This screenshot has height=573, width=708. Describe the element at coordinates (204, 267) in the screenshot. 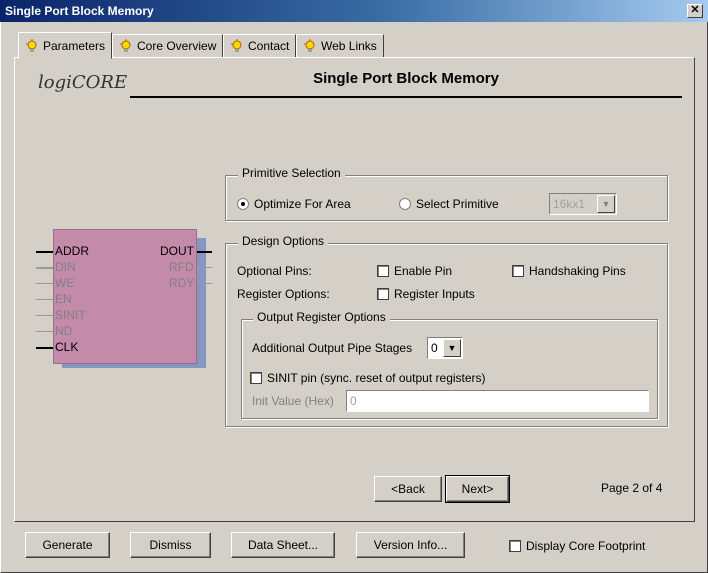

I see `pin-line-rfd` at that location.